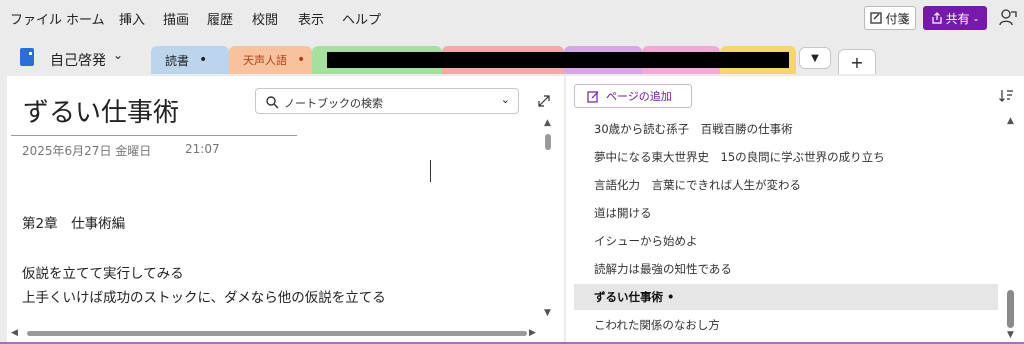 The height and width of the screenshot is (344, 1024). What do you see at coordinates (639, 96) in the screenshot?
I see `add-page-label: ページの追加` at bounding box center [639, 96].